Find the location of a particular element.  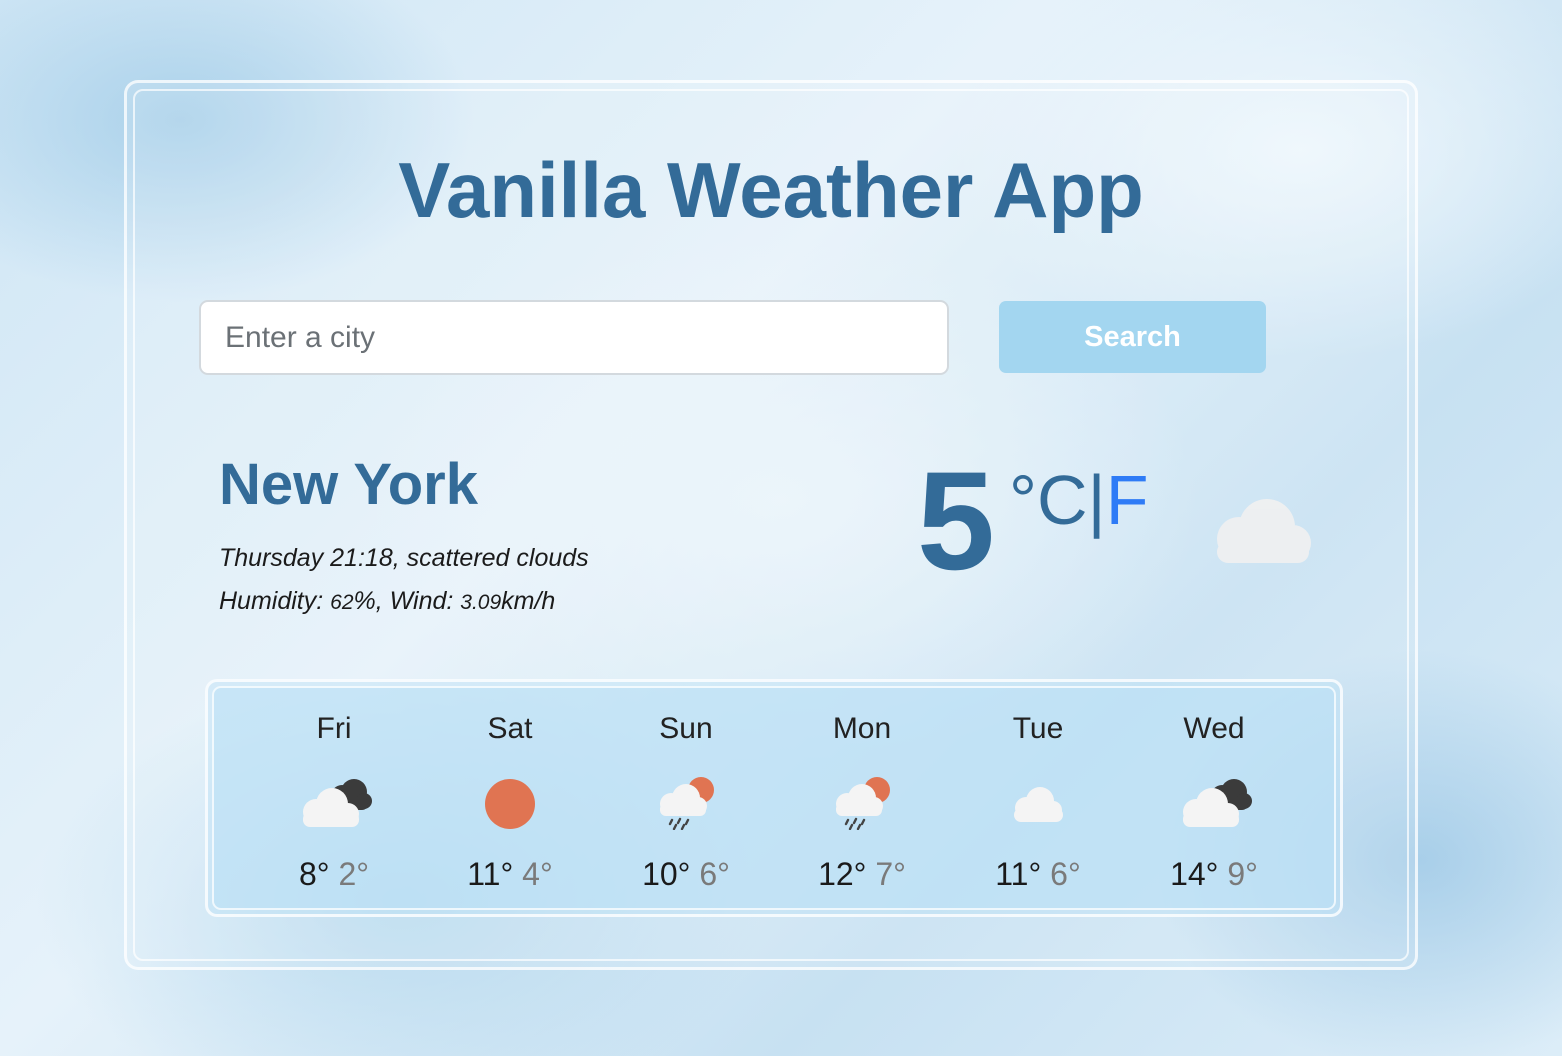

wind-unit: km/h is located at coordinates (528, 601).